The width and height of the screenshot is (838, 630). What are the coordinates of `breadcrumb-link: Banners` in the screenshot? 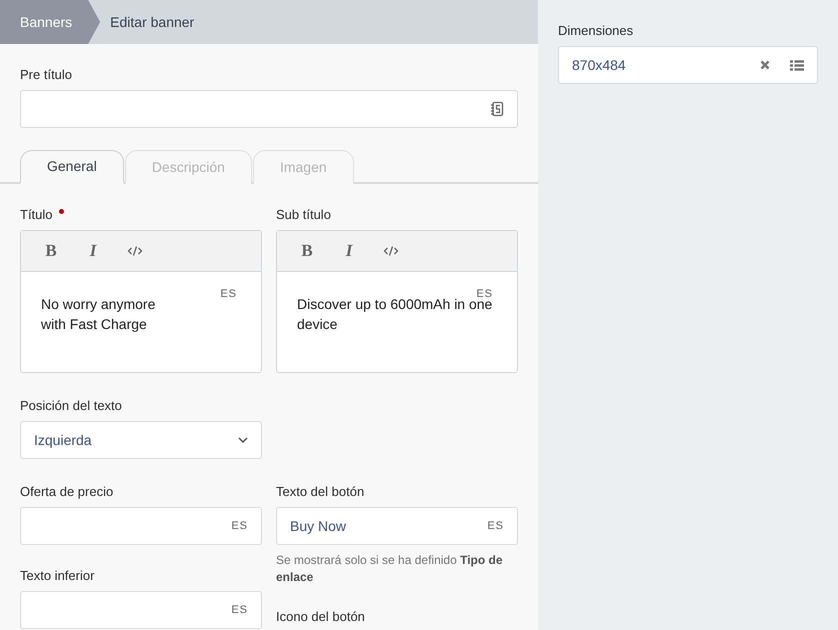 It's located at (50, 22).